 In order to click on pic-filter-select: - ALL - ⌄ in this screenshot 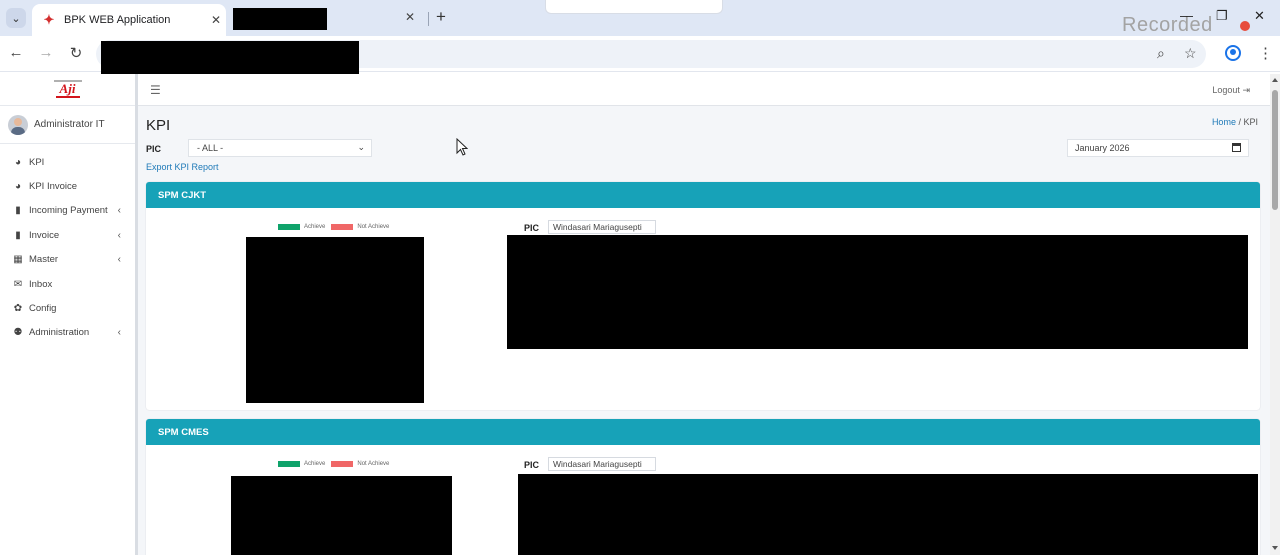, I will do `click(280, 148)`.